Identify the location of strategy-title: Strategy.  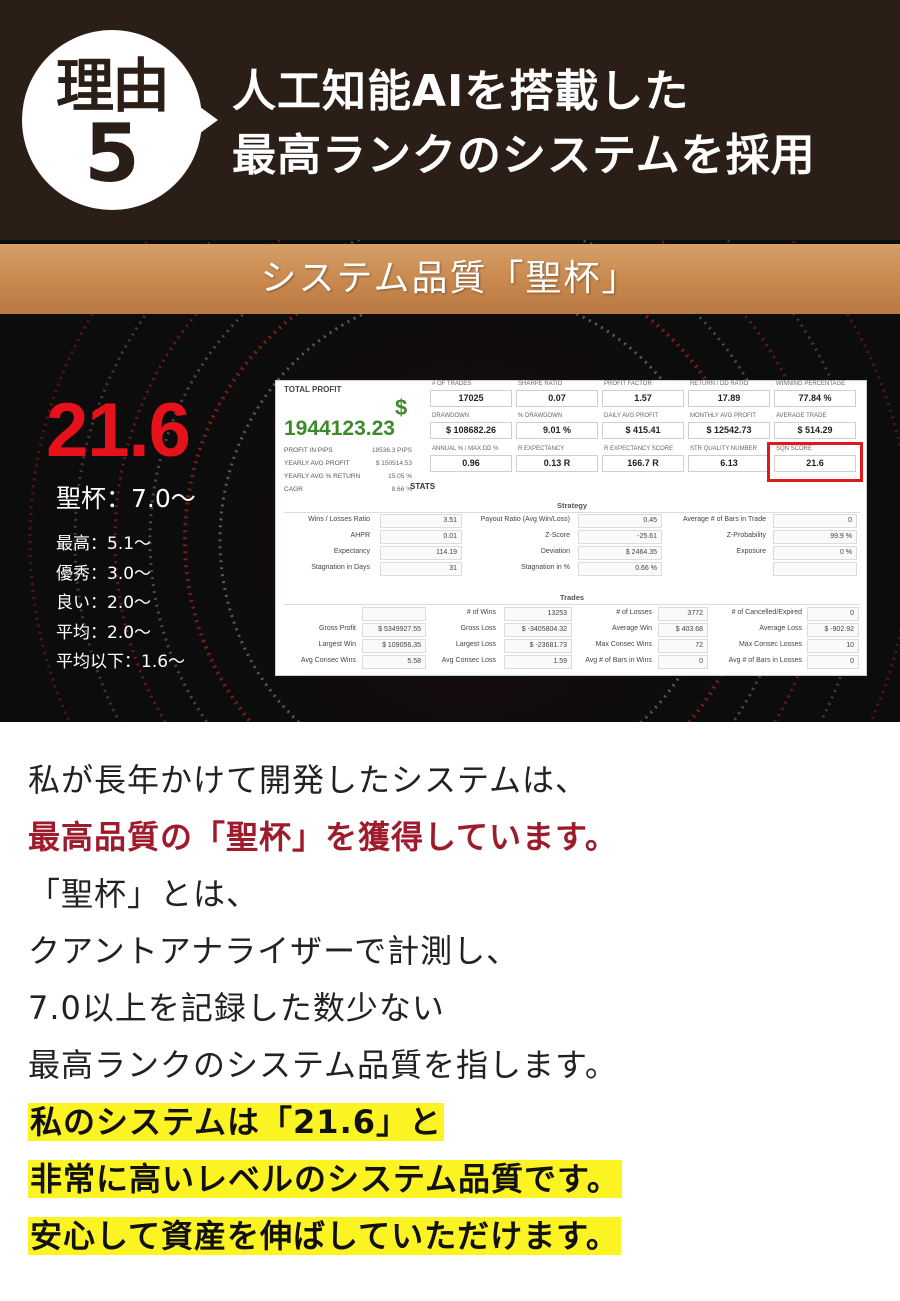
(571, 505).